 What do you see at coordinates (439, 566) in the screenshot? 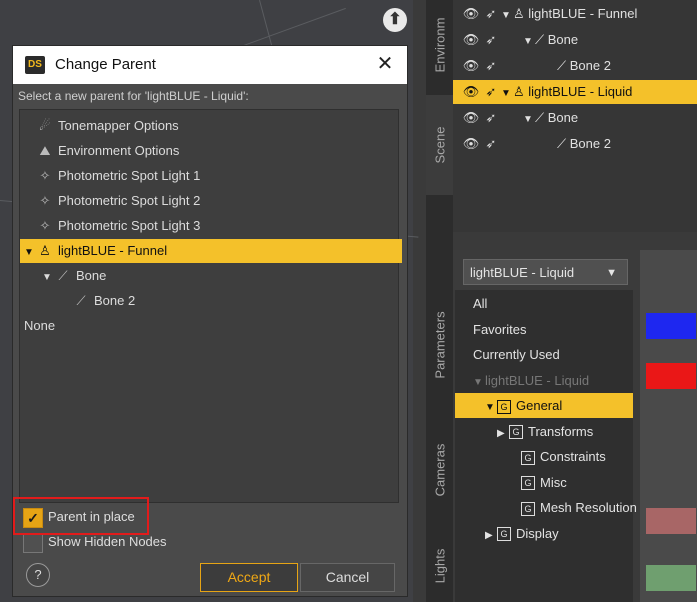
I see `tab-lights: Lights` at bounding box center [439, 566].